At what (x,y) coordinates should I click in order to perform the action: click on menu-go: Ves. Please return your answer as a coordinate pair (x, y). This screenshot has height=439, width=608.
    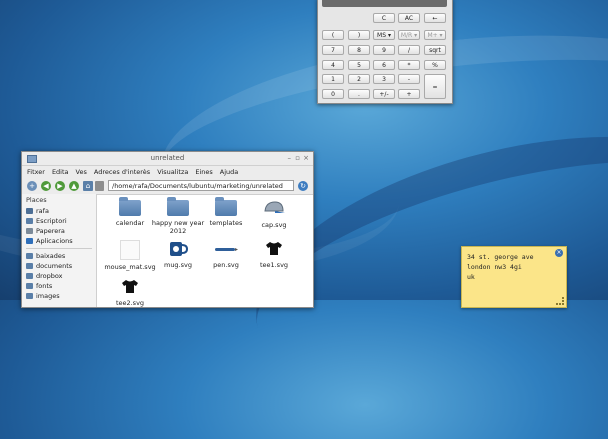
    Looking at the image, I should click on (81, 172).